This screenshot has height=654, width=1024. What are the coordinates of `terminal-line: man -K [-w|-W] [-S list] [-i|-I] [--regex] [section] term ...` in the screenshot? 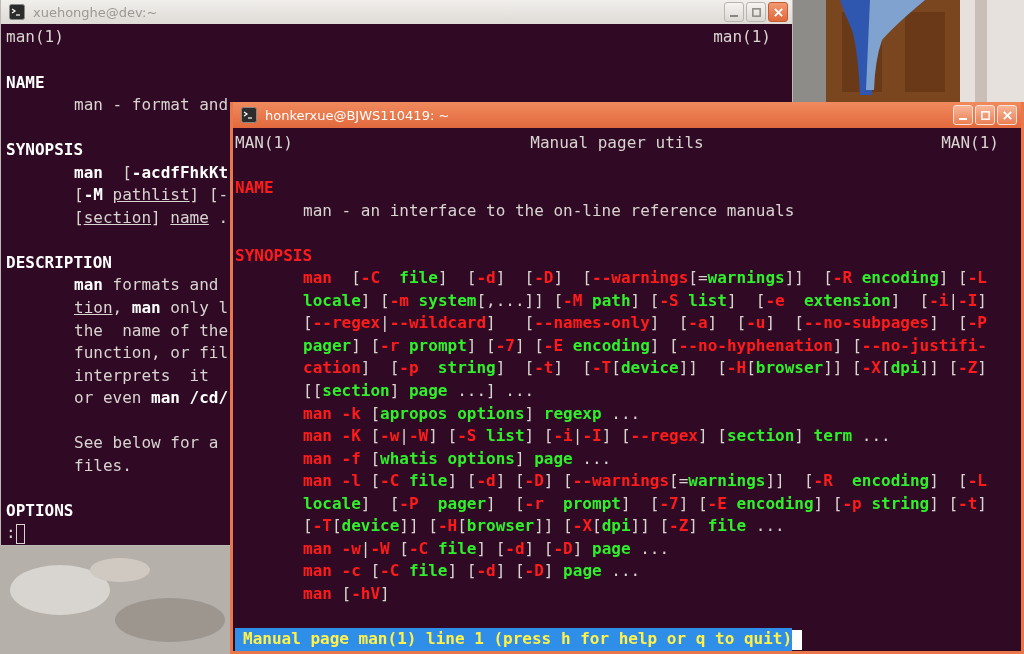 It's located at (597, 436).